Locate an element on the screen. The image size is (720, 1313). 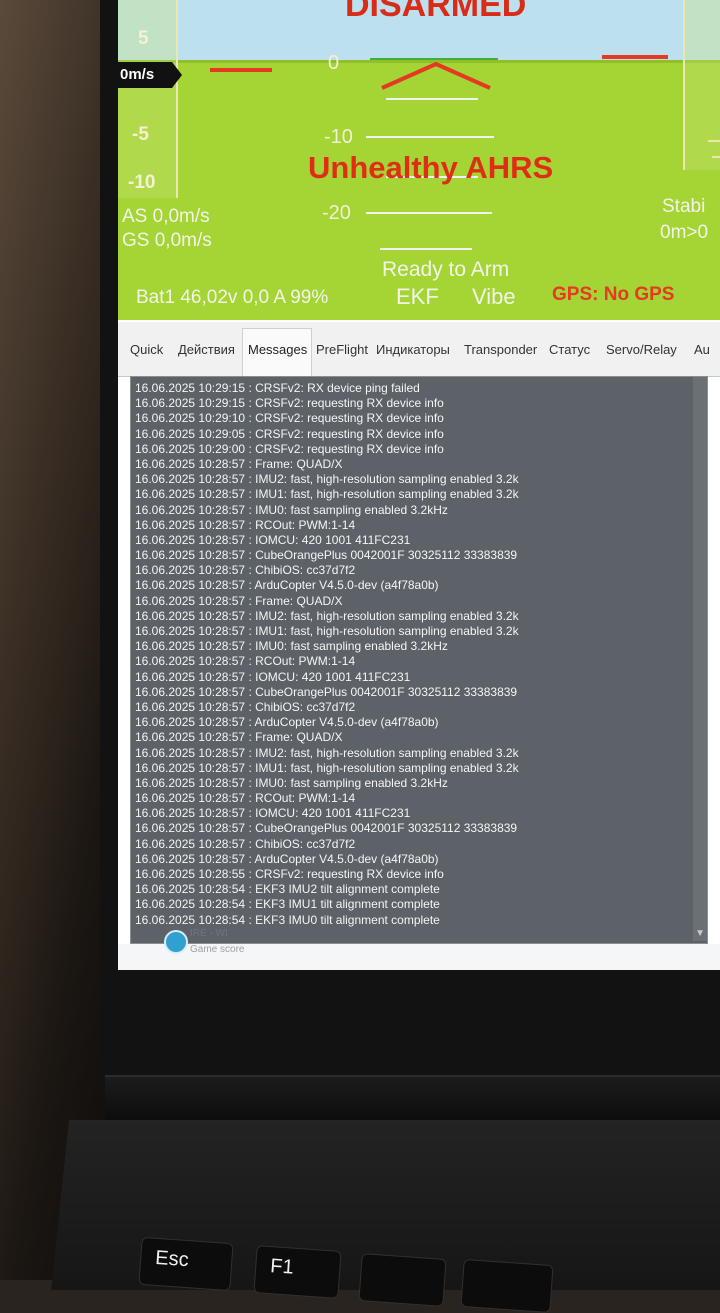
f1-key: F1 is located at coordinates (297, 1272).